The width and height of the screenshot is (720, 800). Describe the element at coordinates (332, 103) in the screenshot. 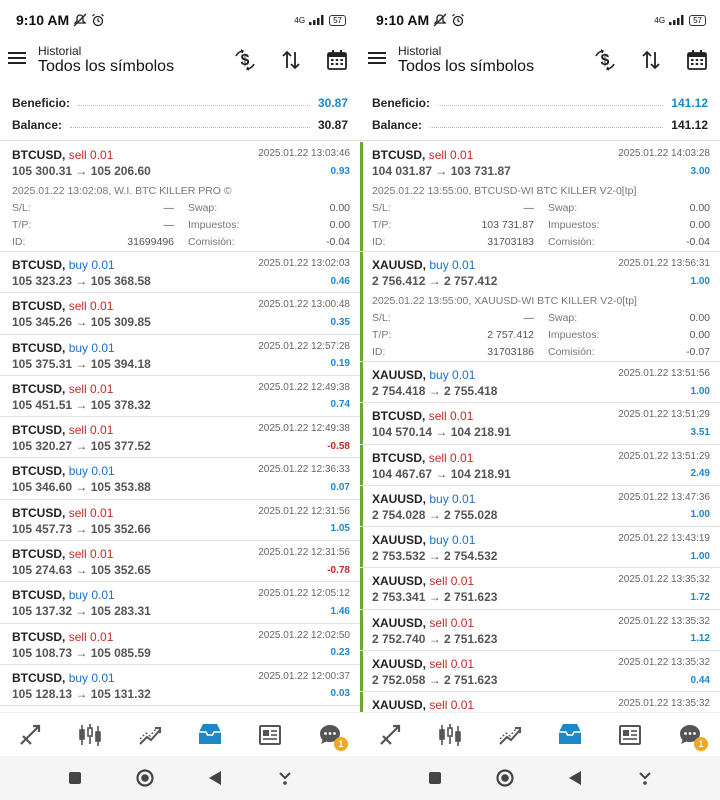

I see `profit-value: 30.87` at that location.